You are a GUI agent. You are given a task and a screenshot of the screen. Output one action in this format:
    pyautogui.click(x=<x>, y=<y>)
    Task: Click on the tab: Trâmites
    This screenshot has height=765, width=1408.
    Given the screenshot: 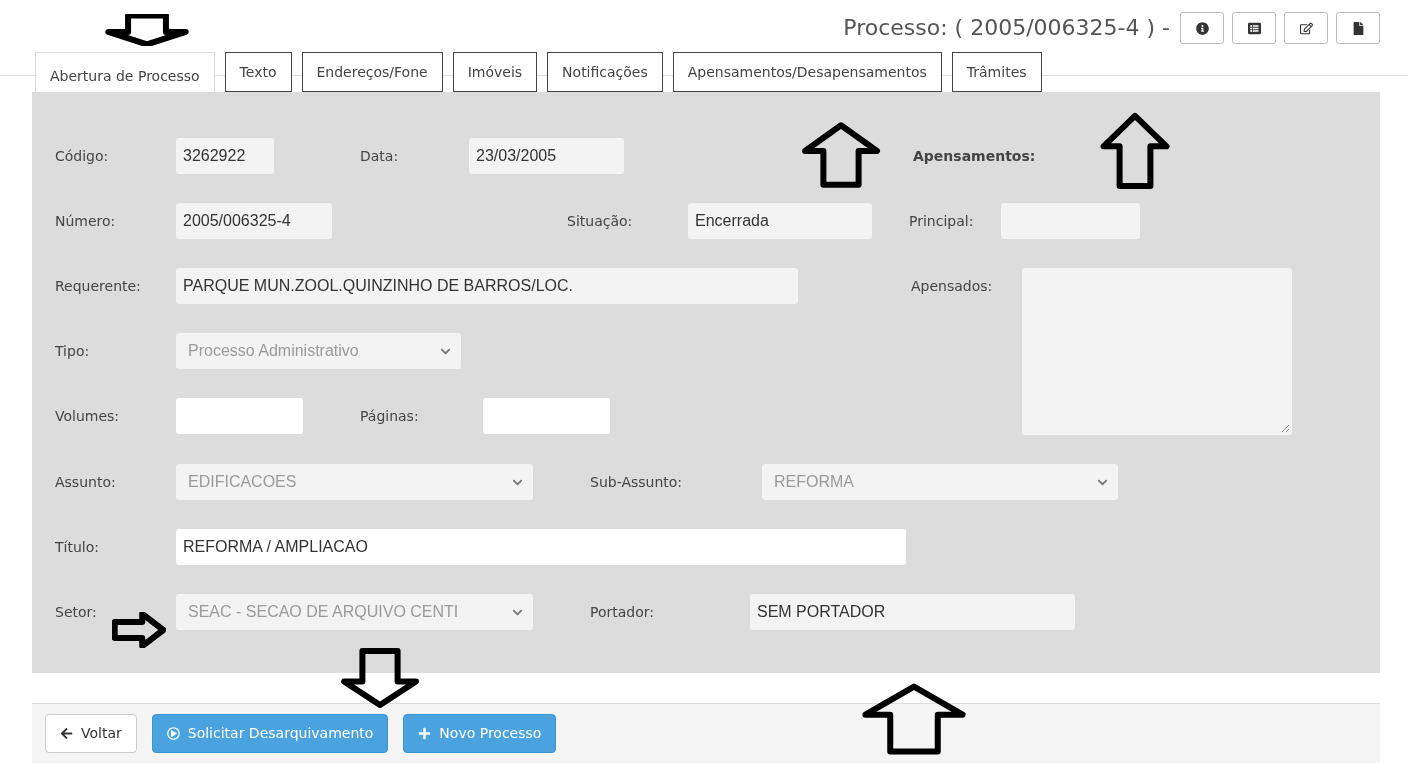 What is the action you would take?
    pyautogui.click(x=996, y=72)
    